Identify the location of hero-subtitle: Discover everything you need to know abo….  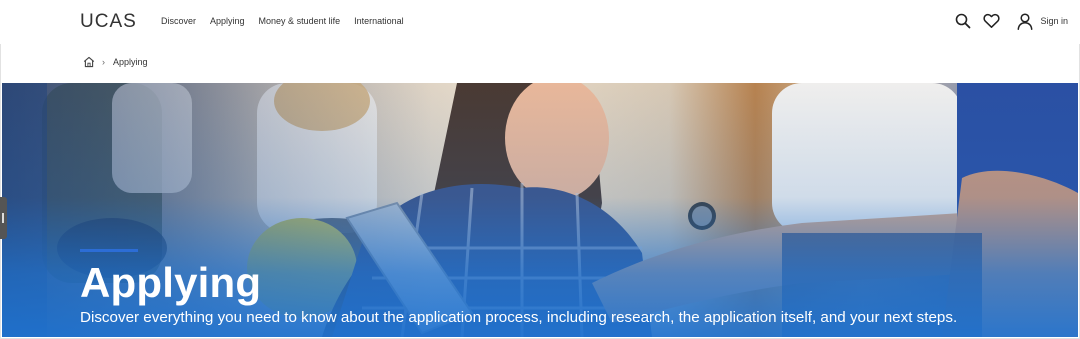
(519, 317).